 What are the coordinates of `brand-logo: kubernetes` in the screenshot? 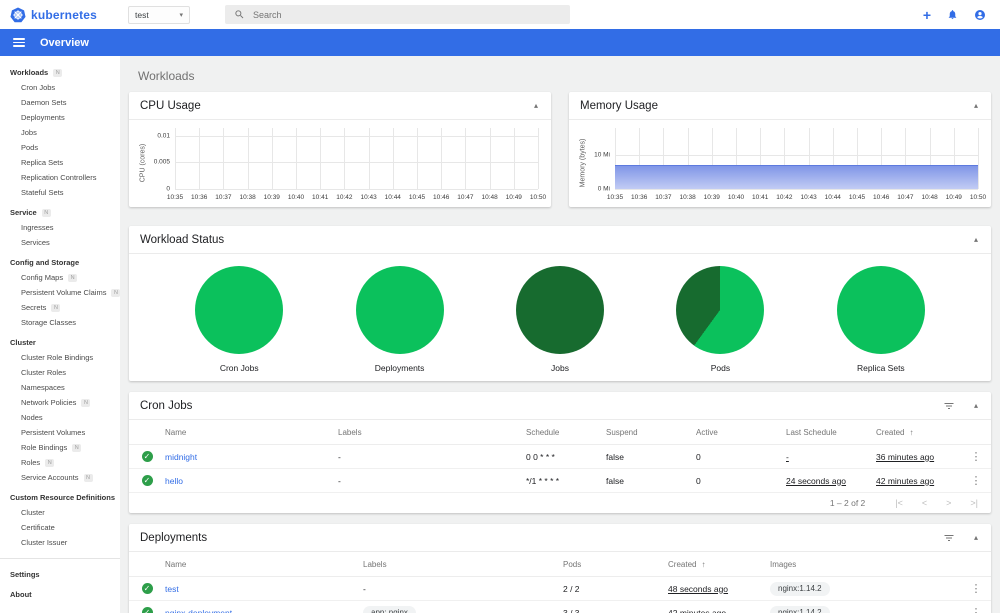 It's located at (65, 14).